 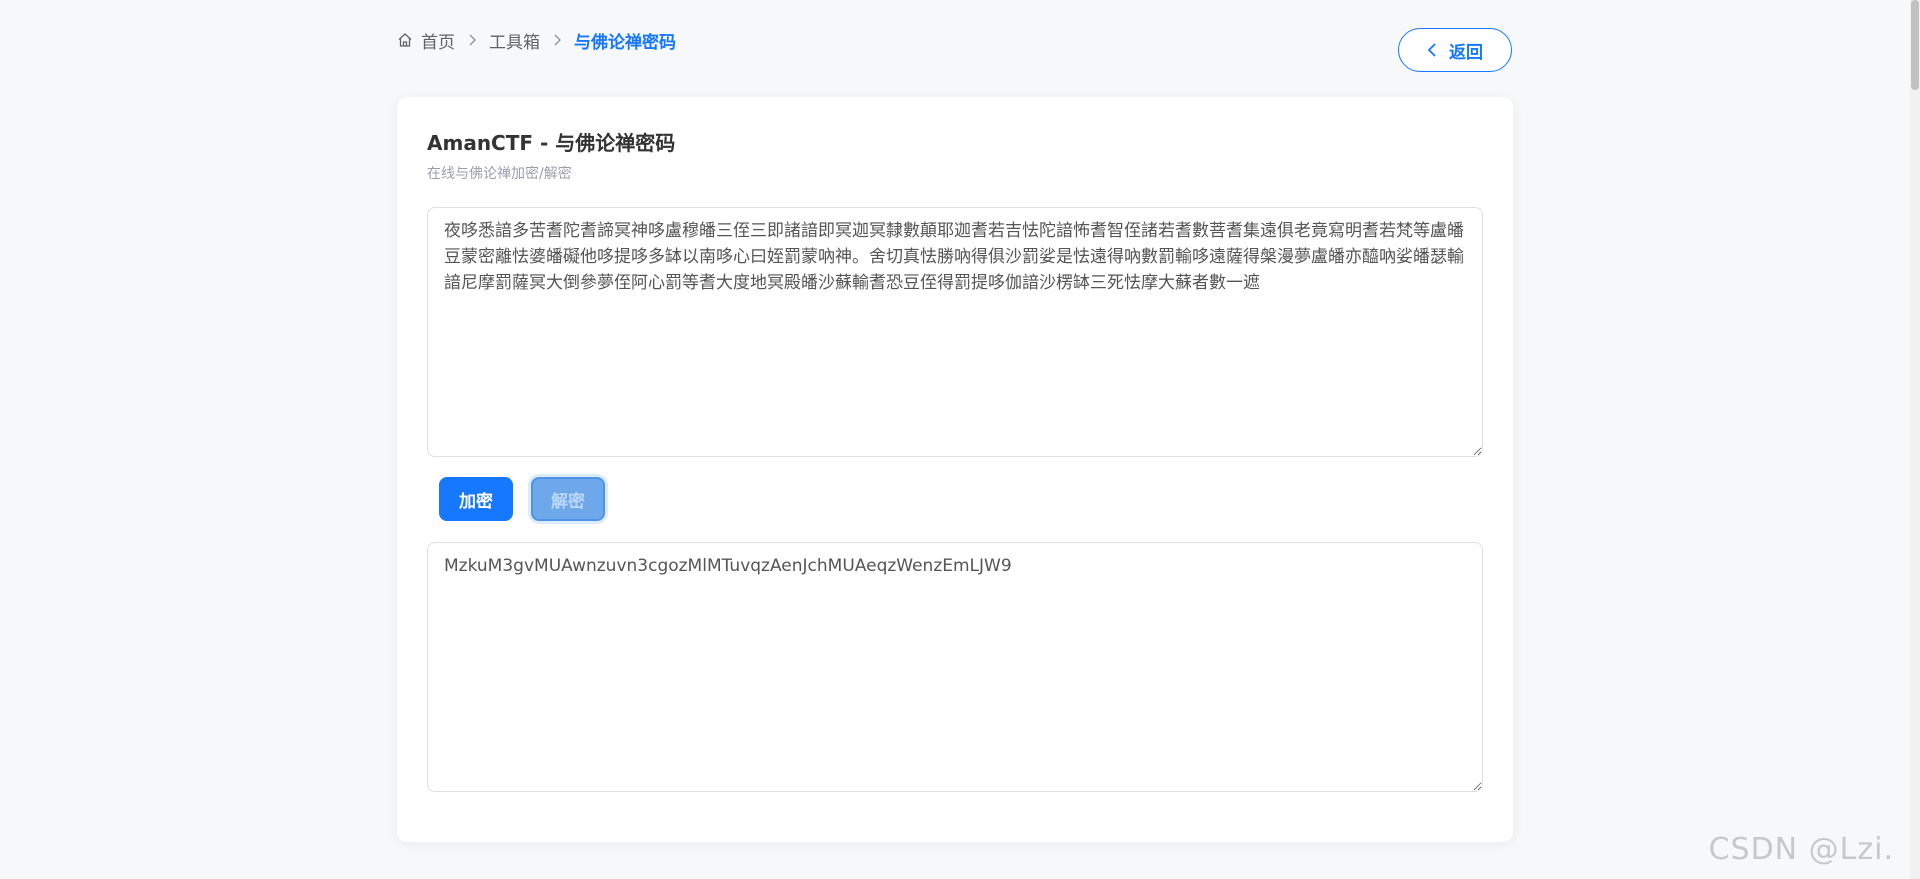 I want to click on page-subtitle: 在线与佛论禅加密/解密, so click(x=499, y=174).